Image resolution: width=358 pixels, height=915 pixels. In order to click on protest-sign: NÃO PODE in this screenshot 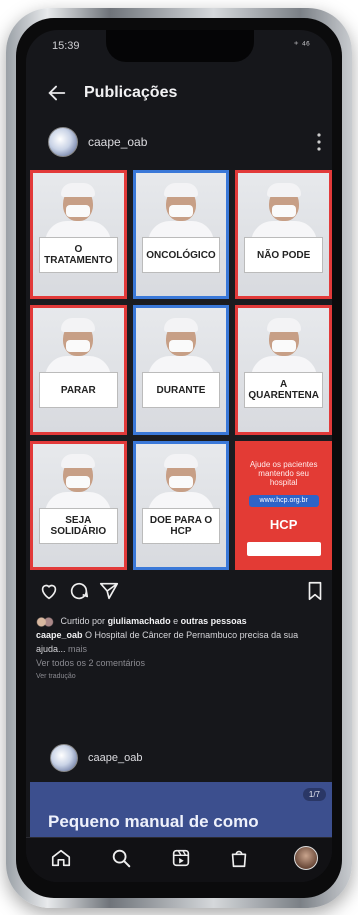, I will do `click(283, 255)`.